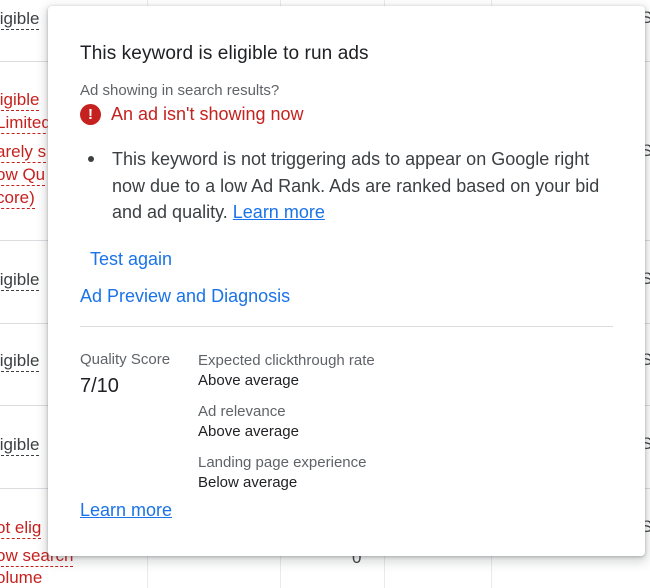  I want to click on bullet-dot, so click(91, 159).